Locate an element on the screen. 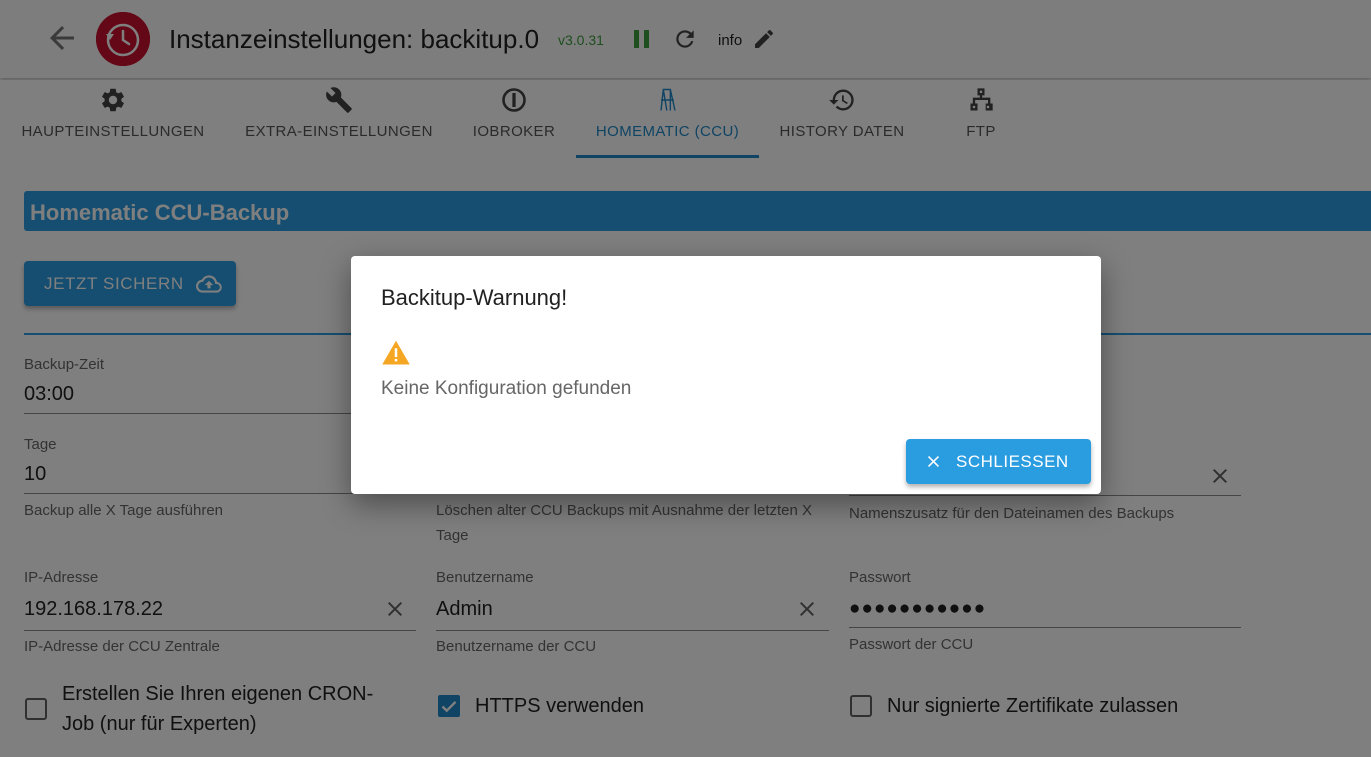 Image resolution: width=1371 pixels, height=757 pixels. dialog-title: Backitup-Warnung! is located at coordinates (474, 297).